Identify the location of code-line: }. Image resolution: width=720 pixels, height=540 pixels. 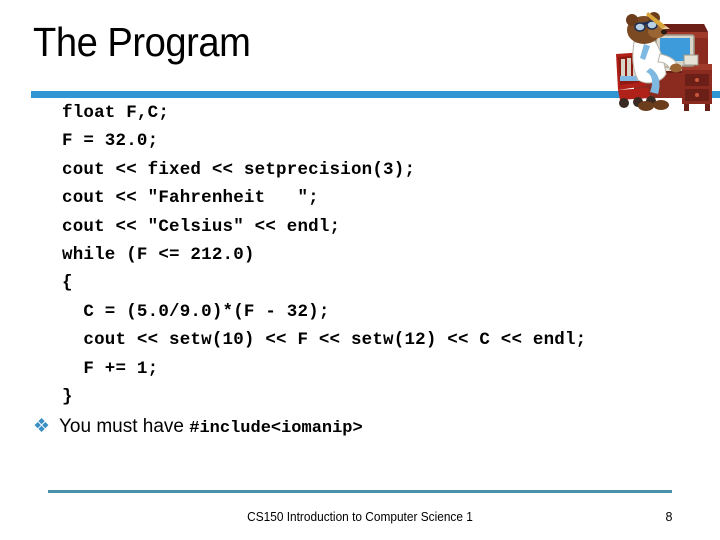
(67, 397).